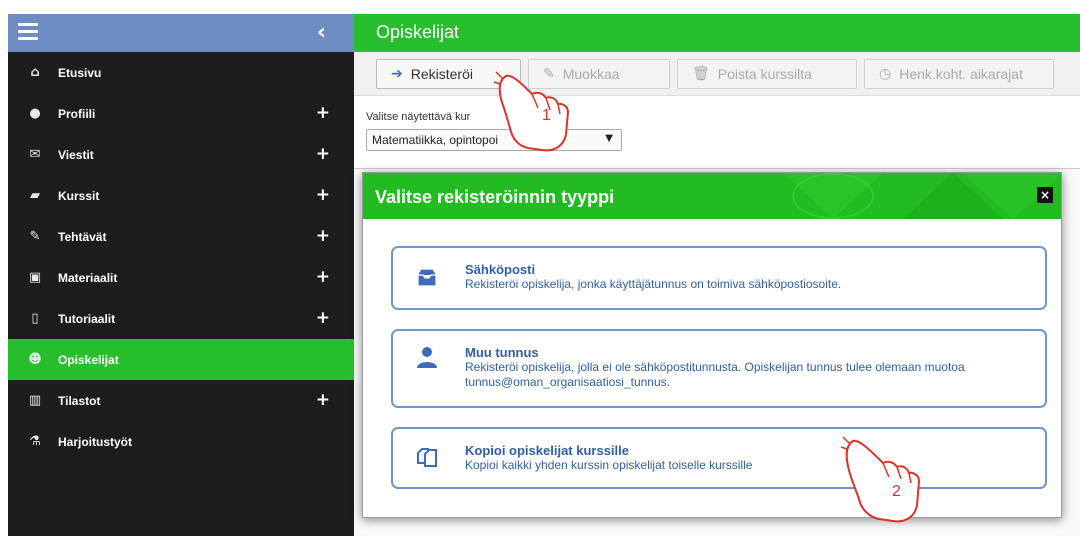 The width and height of the screenshot is (1080, 536). I want to click on sidebar-item-4: ✎ Tehtävät +, so click(181, 236).